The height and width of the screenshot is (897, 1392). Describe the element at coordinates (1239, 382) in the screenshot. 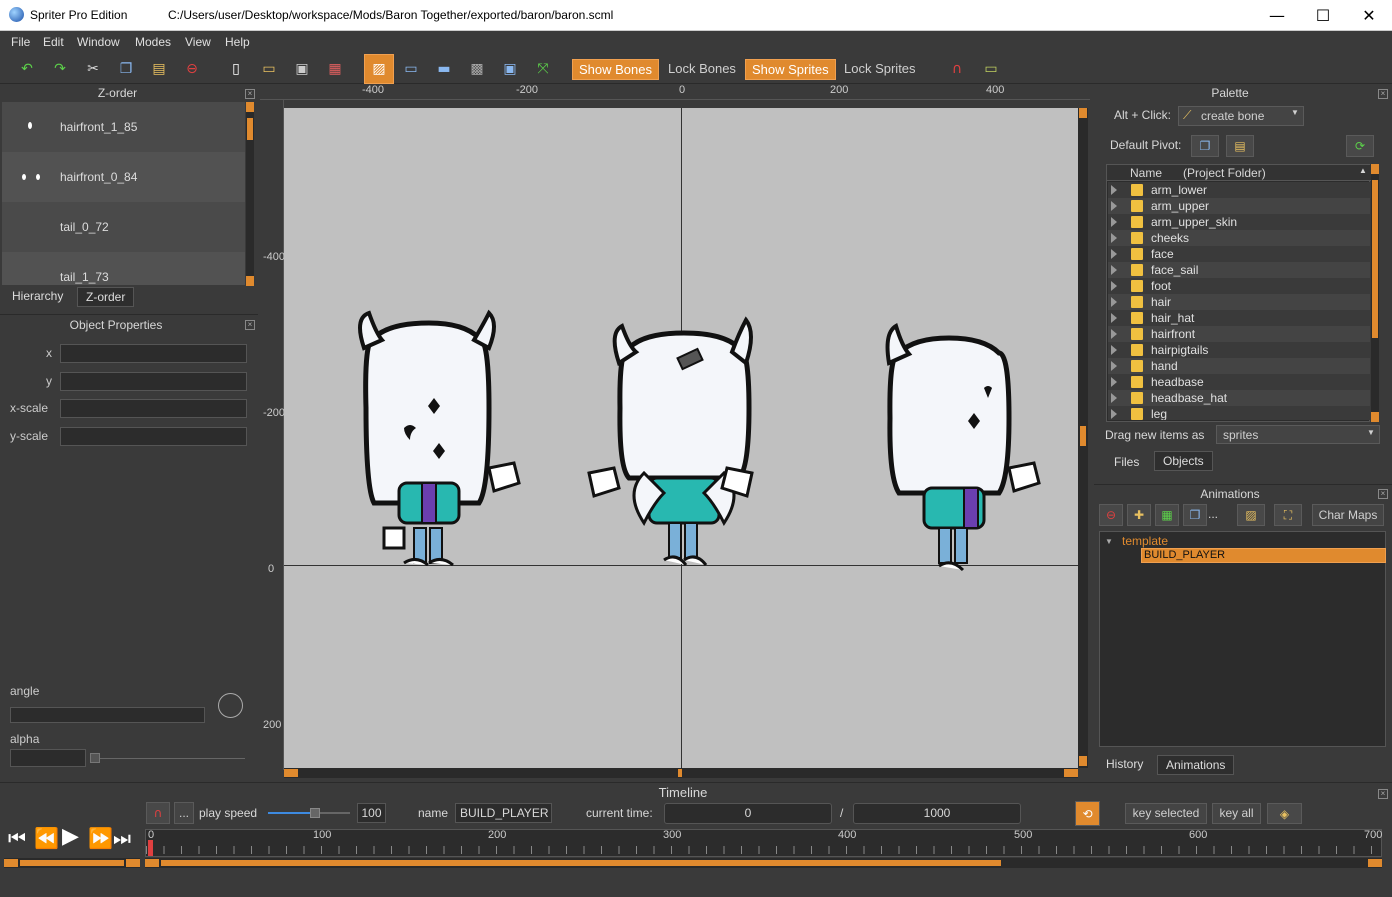

I see `folder-row: headbase` at that location.